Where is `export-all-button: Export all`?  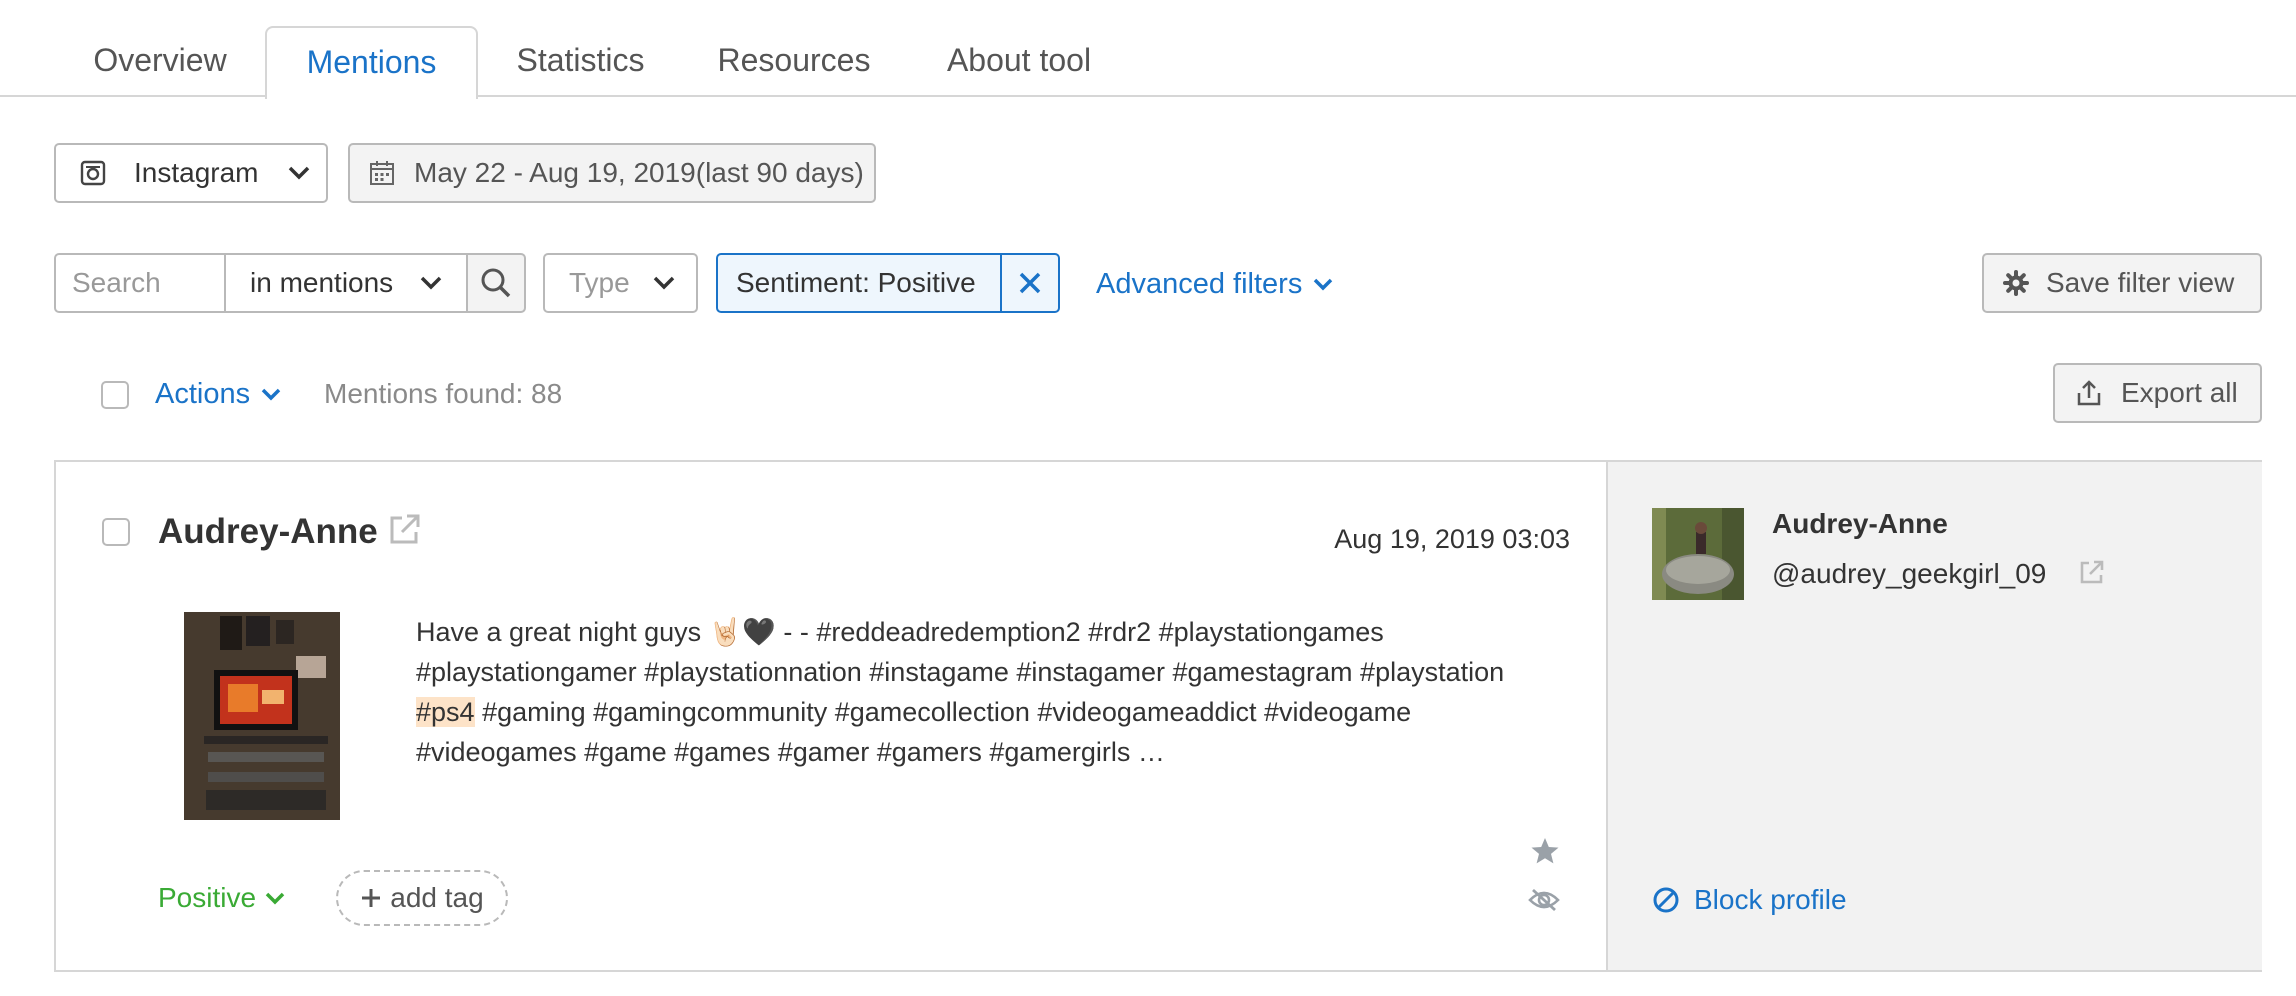
export-all-button: Export all is located at coordinates (2157, 393).